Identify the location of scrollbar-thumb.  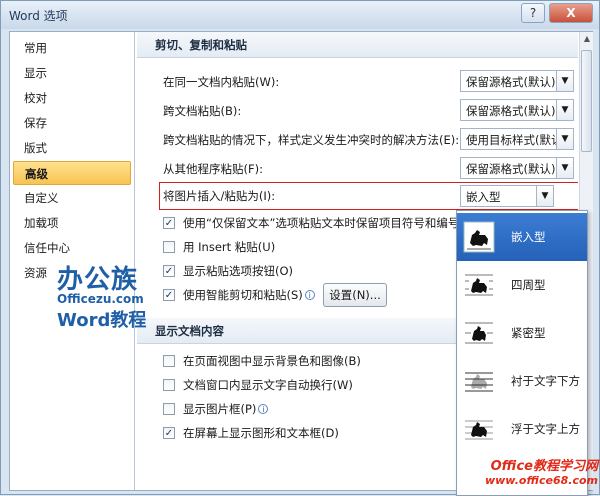
(586, 101).